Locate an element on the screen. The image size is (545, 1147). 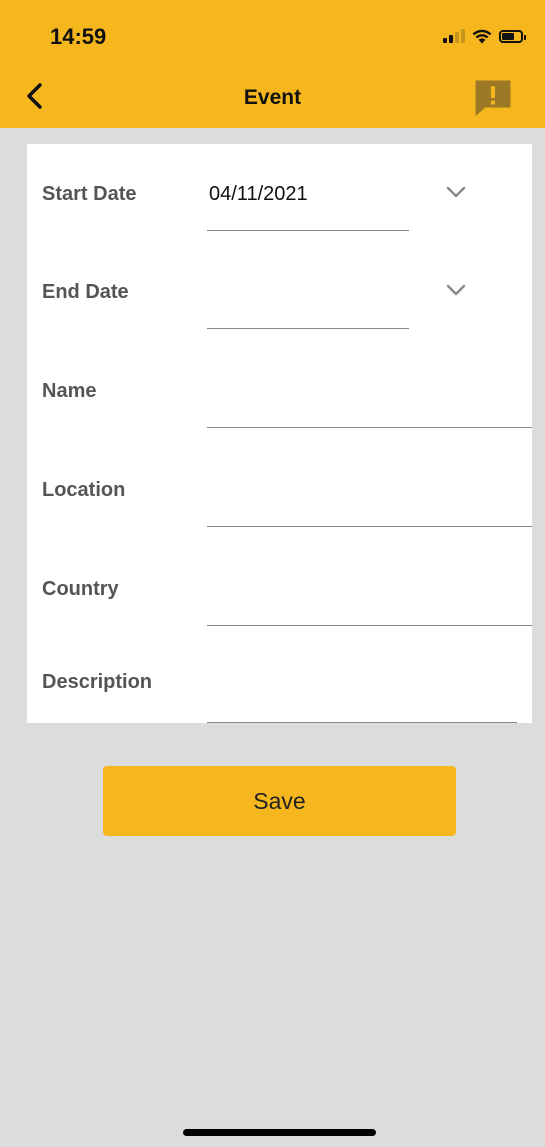
wifi-icon is located at coordinates (482, 36).